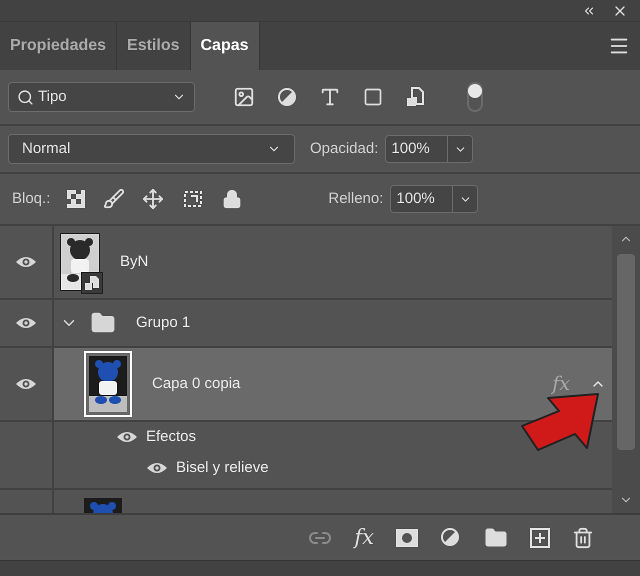  Describe the element at coordinates (626, 352) in the screenshot. I see `scrollbar-thumb` at that location.